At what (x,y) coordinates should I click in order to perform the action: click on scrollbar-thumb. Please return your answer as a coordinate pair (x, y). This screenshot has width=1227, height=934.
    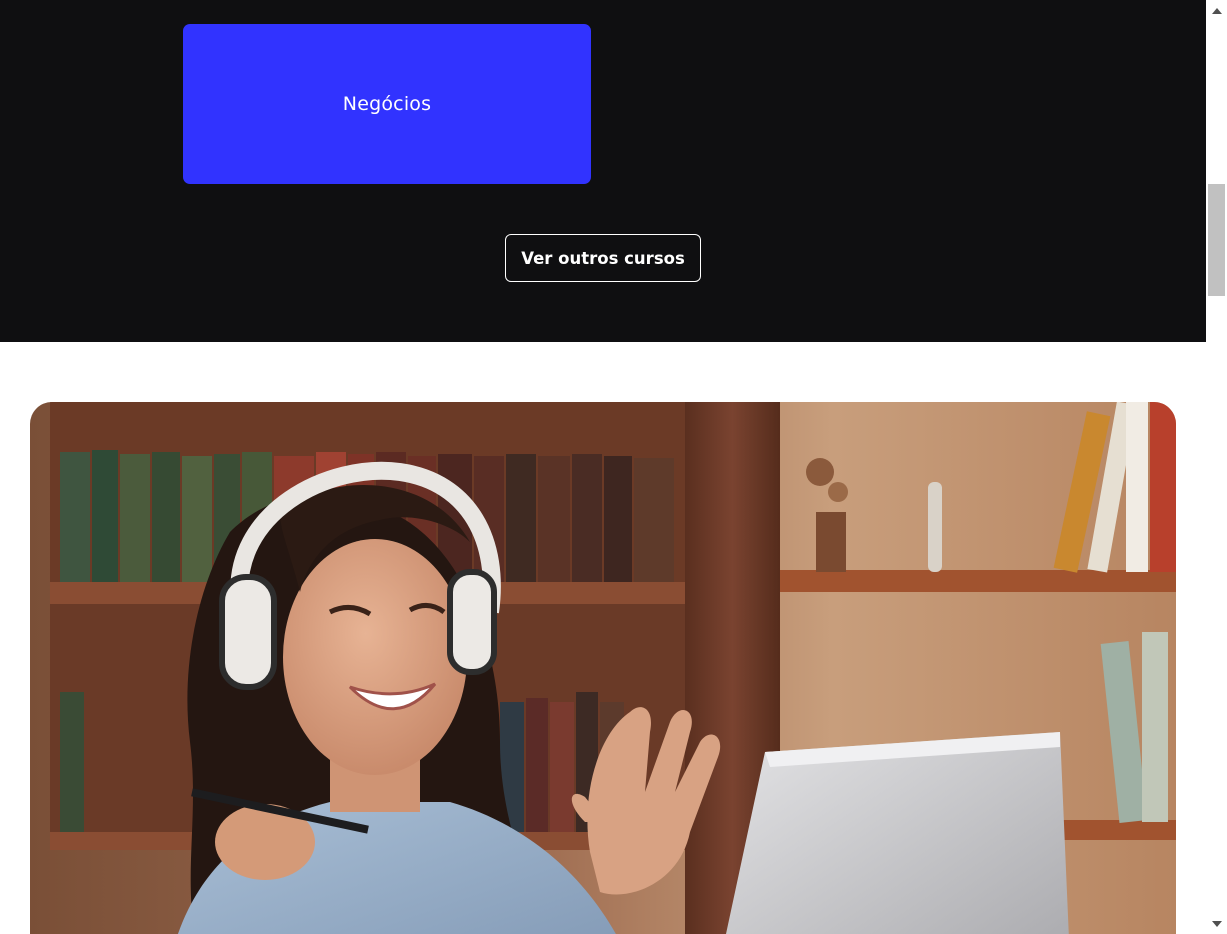
    Looking at the image, I should click on (1216, 240).